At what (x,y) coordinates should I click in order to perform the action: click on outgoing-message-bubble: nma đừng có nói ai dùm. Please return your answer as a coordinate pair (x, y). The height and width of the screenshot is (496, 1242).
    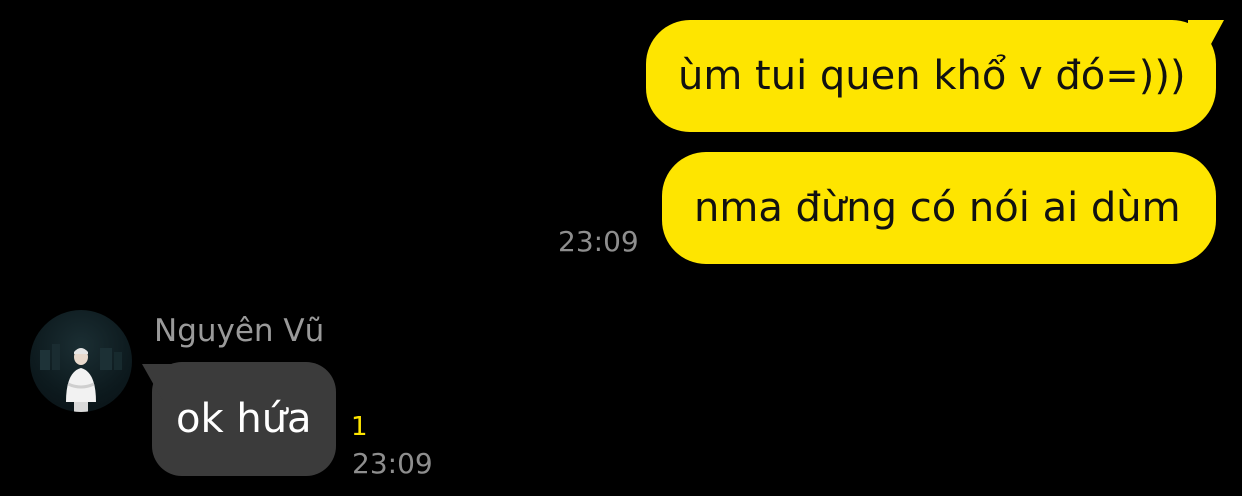
    Looking at the image, I should click on (939, 208).